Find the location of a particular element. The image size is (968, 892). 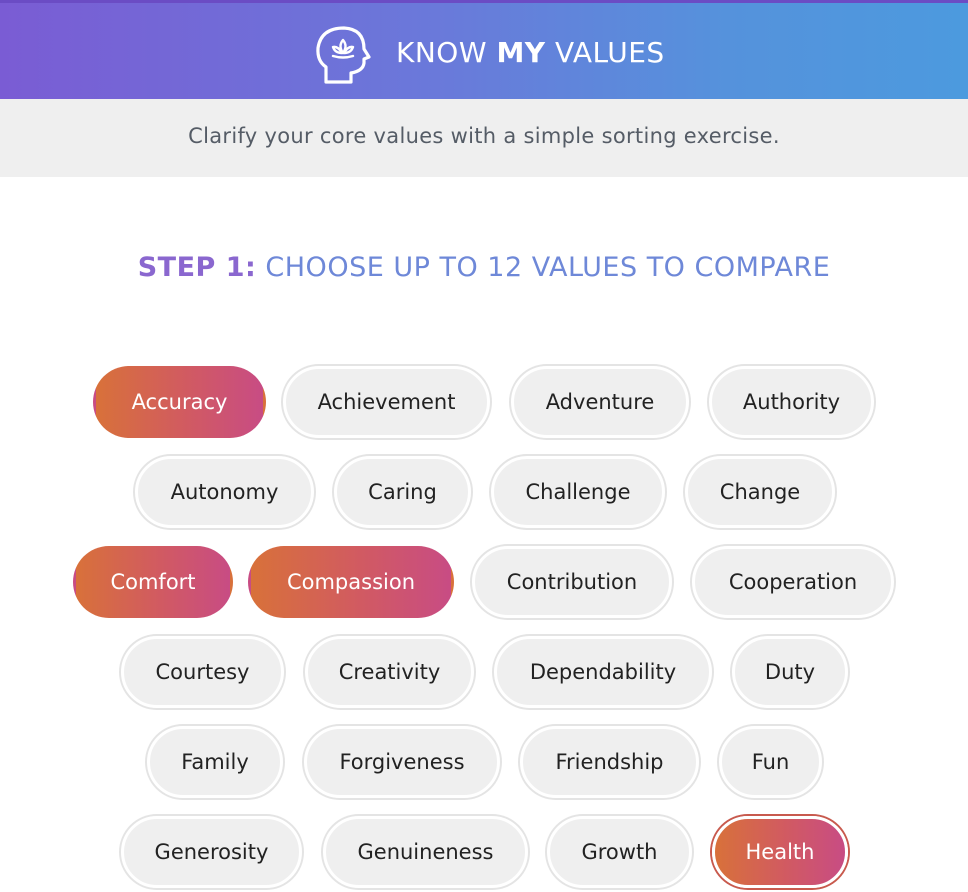

value-chip-family: Family is located at coordinates (215, 762).